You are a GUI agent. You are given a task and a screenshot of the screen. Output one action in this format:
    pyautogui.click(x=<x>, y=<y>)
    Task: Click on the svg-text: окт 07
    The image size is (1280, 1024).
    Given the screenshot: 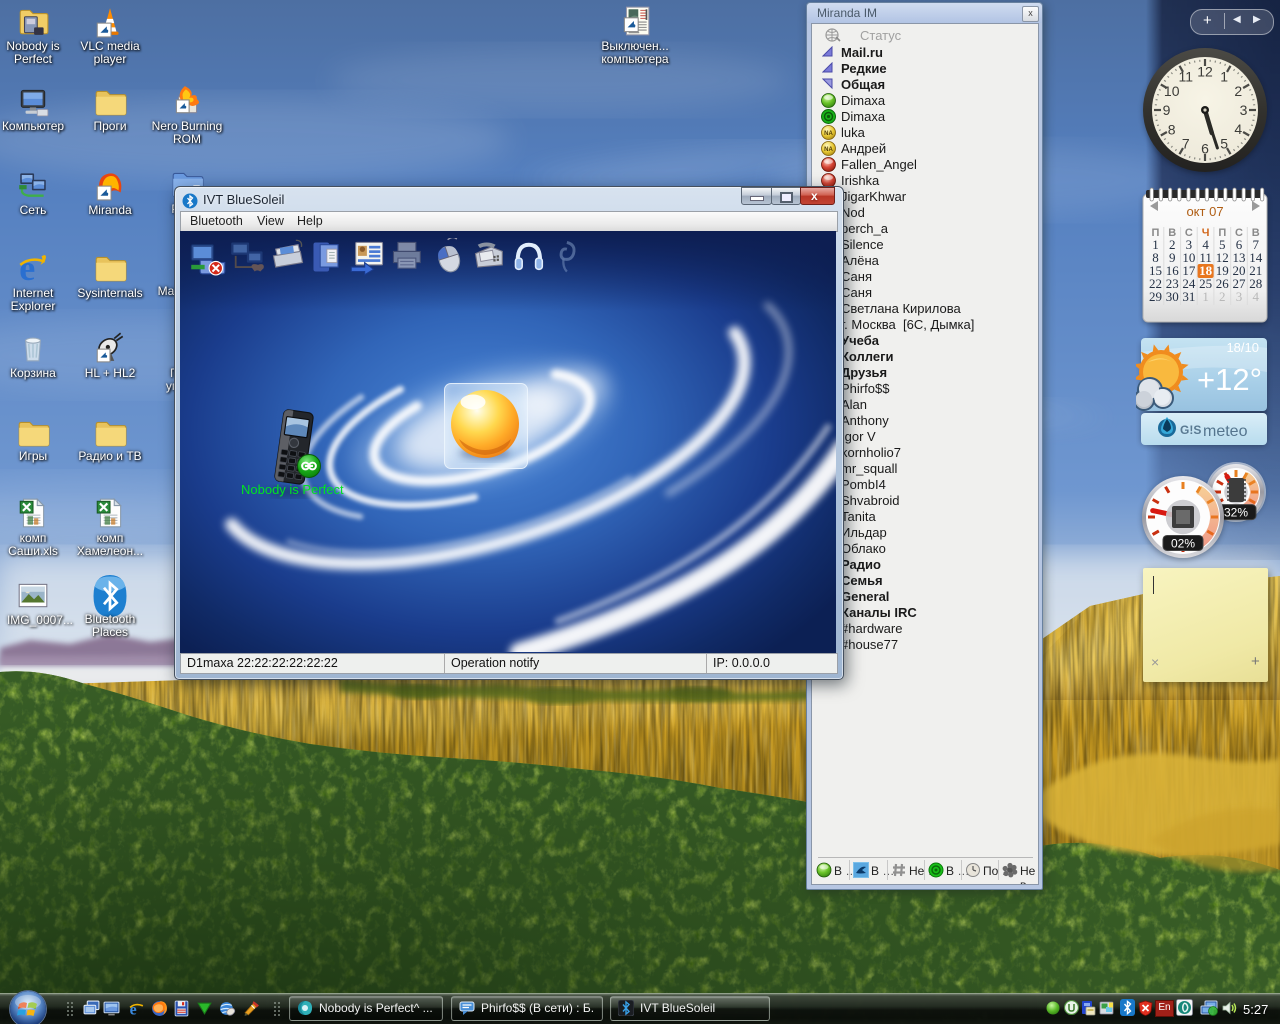 What is the action you would take?
    pyautogui.click(x=1204, y=211)
    